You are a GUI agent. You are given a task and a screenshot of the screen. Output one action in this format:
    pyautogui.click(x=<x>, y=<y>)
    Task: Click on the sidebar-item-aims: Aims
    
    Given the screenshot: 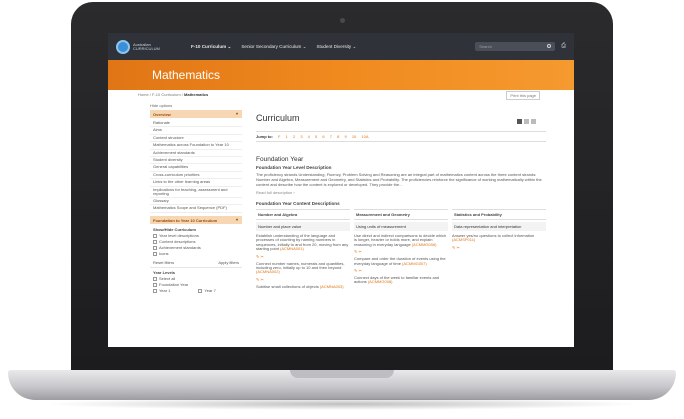 What is the action you would take?
    pyautogui.click(x=196, y=131)
    